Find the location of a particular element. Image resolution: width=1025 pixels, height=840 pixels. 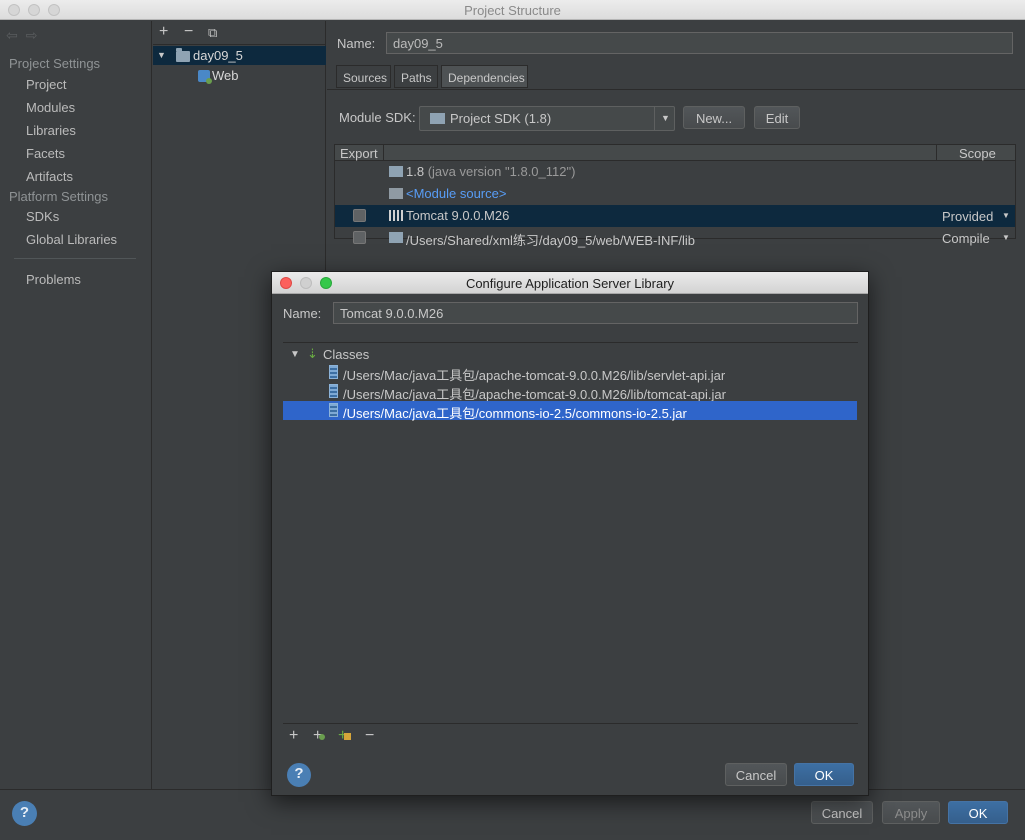

classes-icon: ⇣ is located at coordinates (312, 353).